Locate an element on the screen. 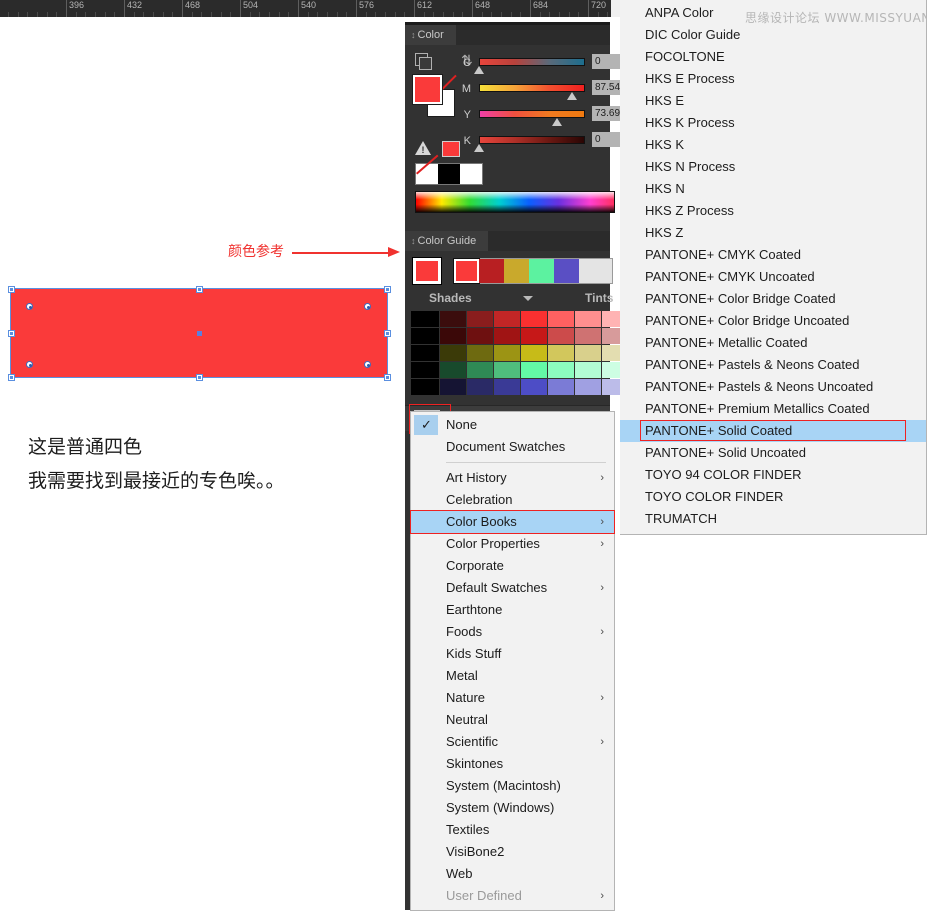 This screenshot has height=914, width=927. menu-item-art-history: Art History › is located at coordinates (512, 478).